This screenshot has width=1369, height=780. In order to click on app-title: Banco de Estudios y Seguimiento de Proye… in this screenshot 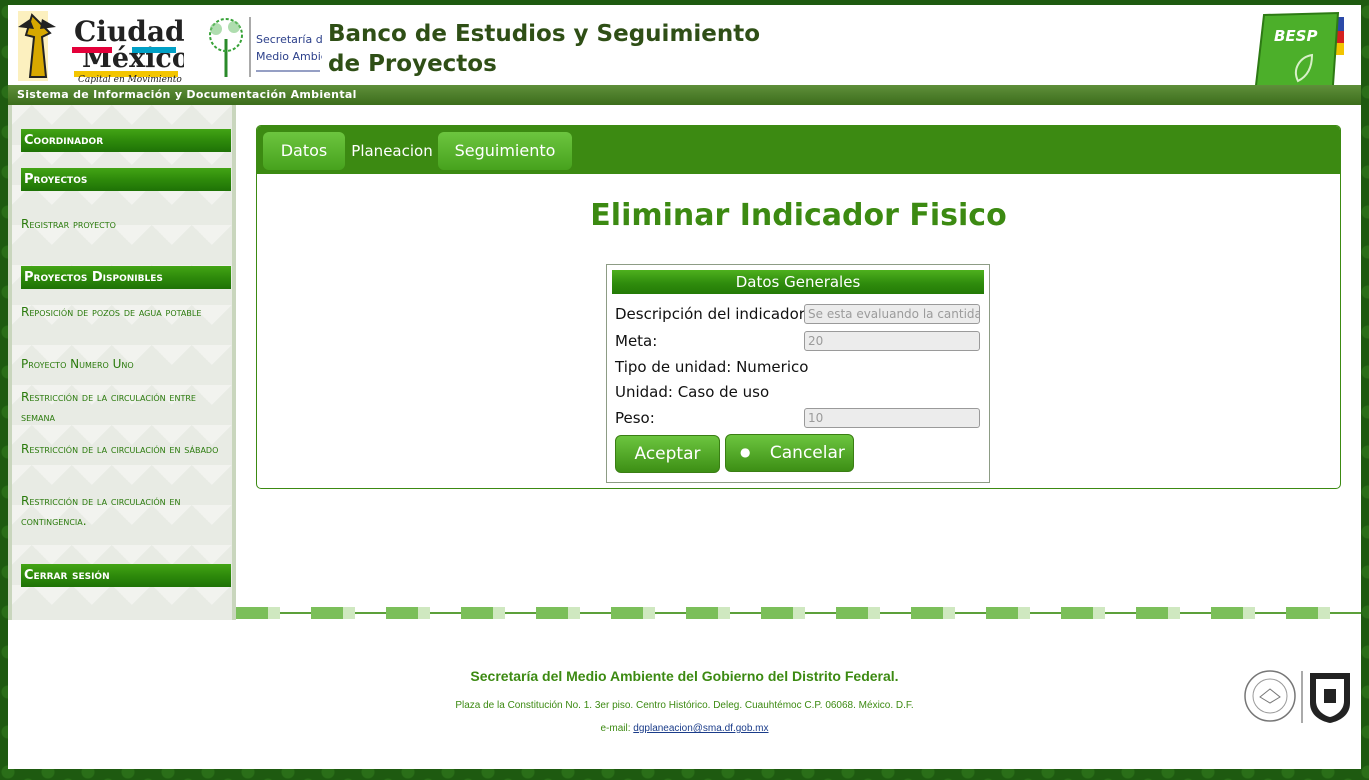, I will do `click(544, 49)`.